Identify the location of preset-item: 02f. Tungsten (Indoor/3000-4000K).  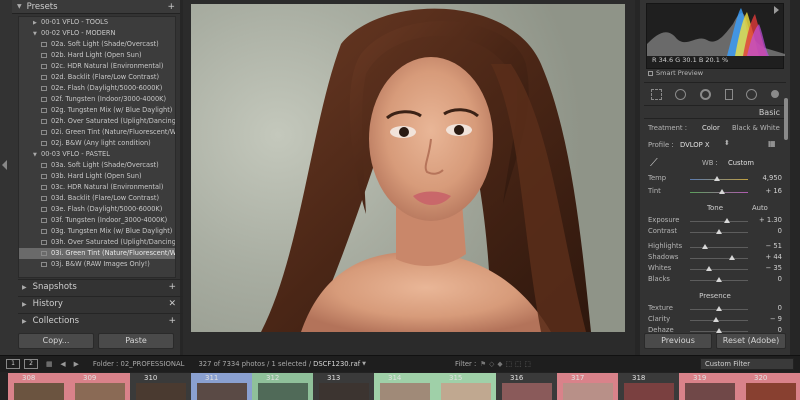
(97, 99).